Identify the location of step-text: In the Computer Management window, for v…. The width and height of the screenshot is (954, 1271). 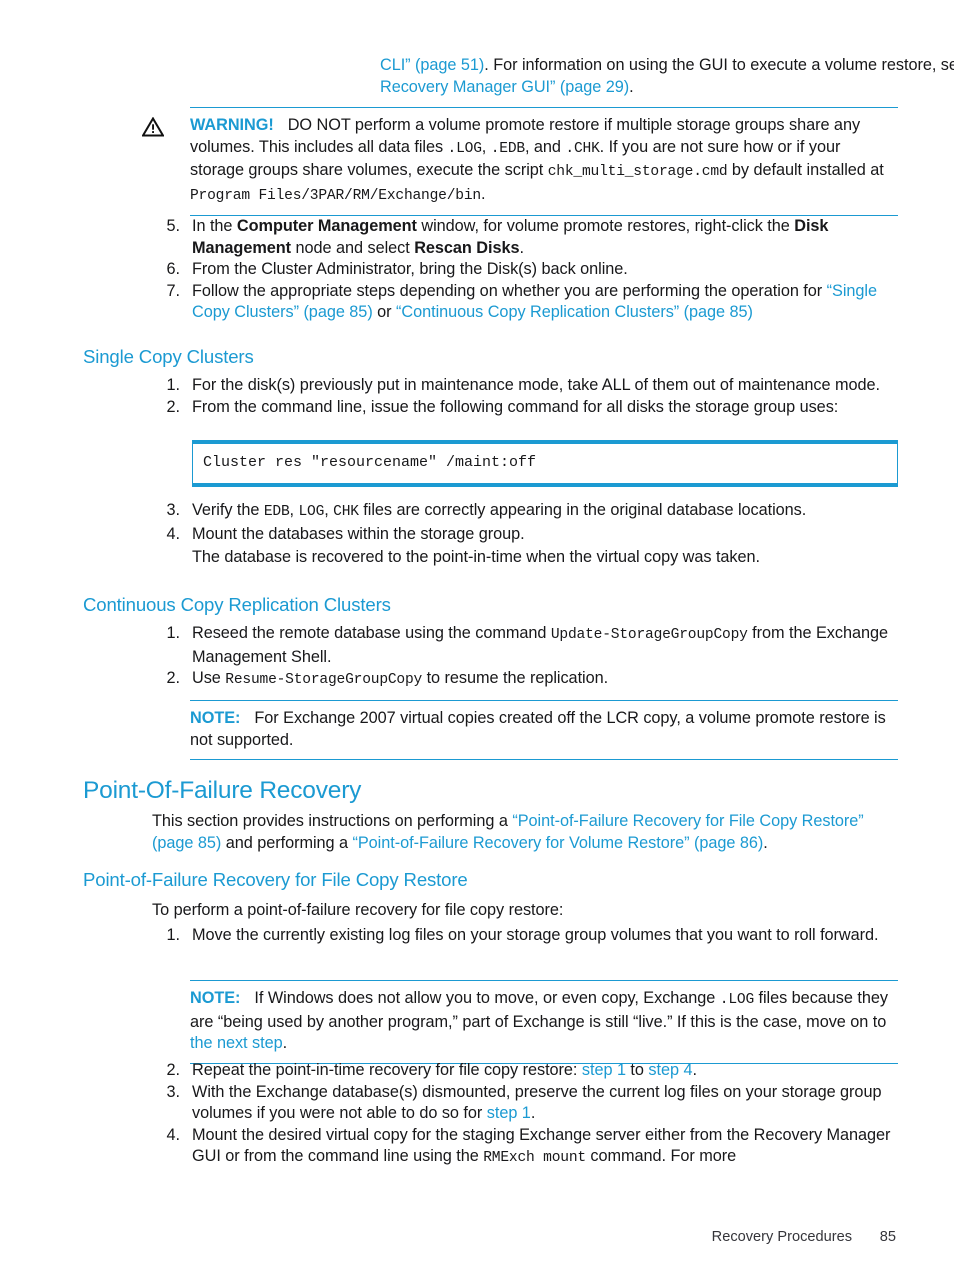
(510, 237).